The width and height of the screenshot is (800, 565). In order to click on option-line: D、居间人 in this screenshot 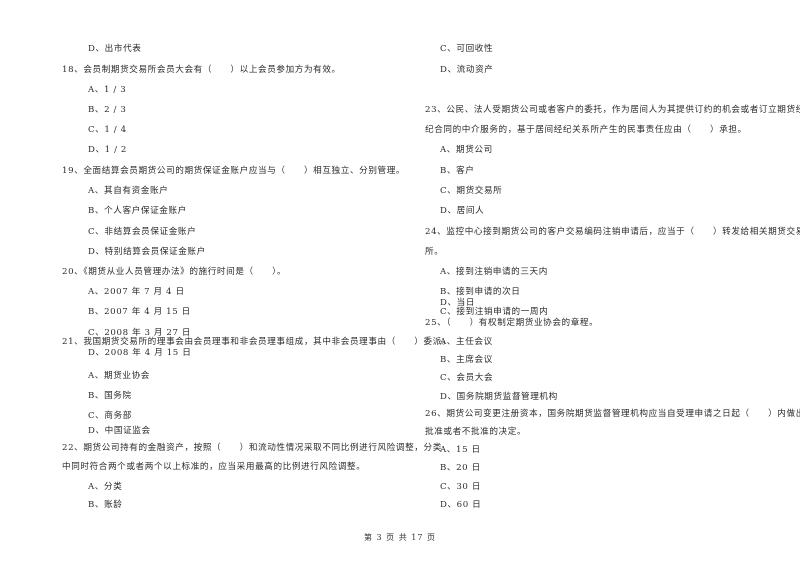, I will do `click(462, 211)`.